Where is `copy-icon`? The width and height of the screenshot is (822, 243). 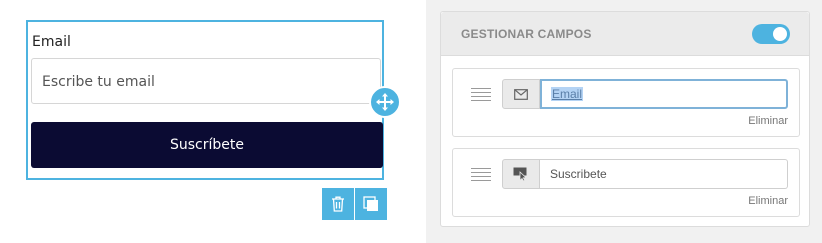 copy-icon is located at coordinates (370, 203).